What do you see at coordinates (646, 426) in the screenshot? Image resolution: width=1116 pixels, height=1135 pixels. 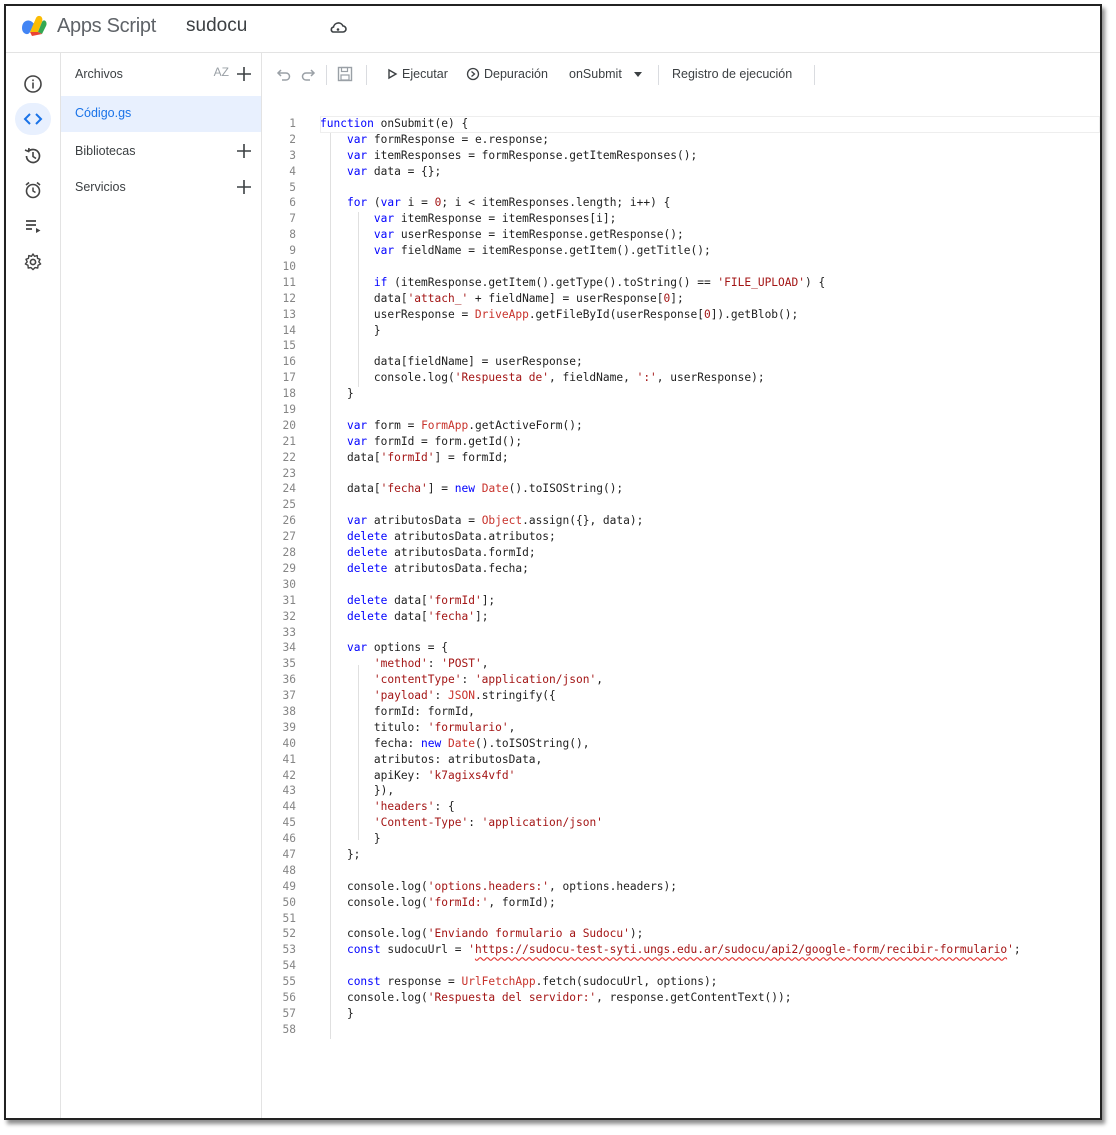 I see `code-line: 20 var form = FormApp.getActiveForm();` at bounding box center [646, 426].